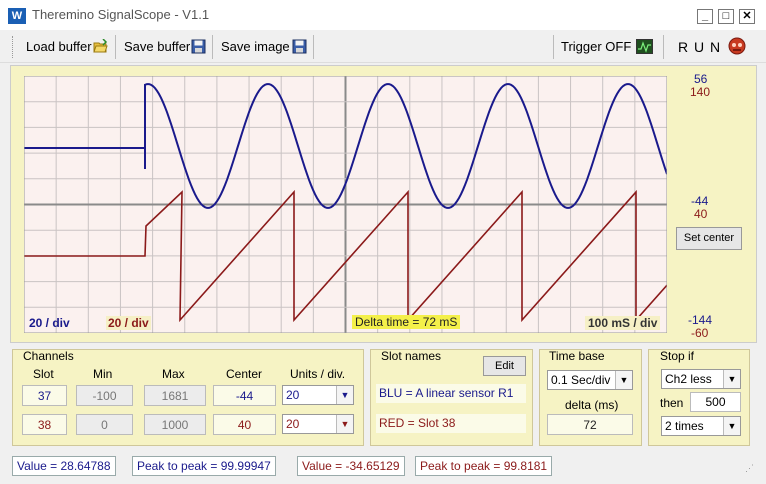  I want to click on set-center-button: Set center, so click(709, 238).